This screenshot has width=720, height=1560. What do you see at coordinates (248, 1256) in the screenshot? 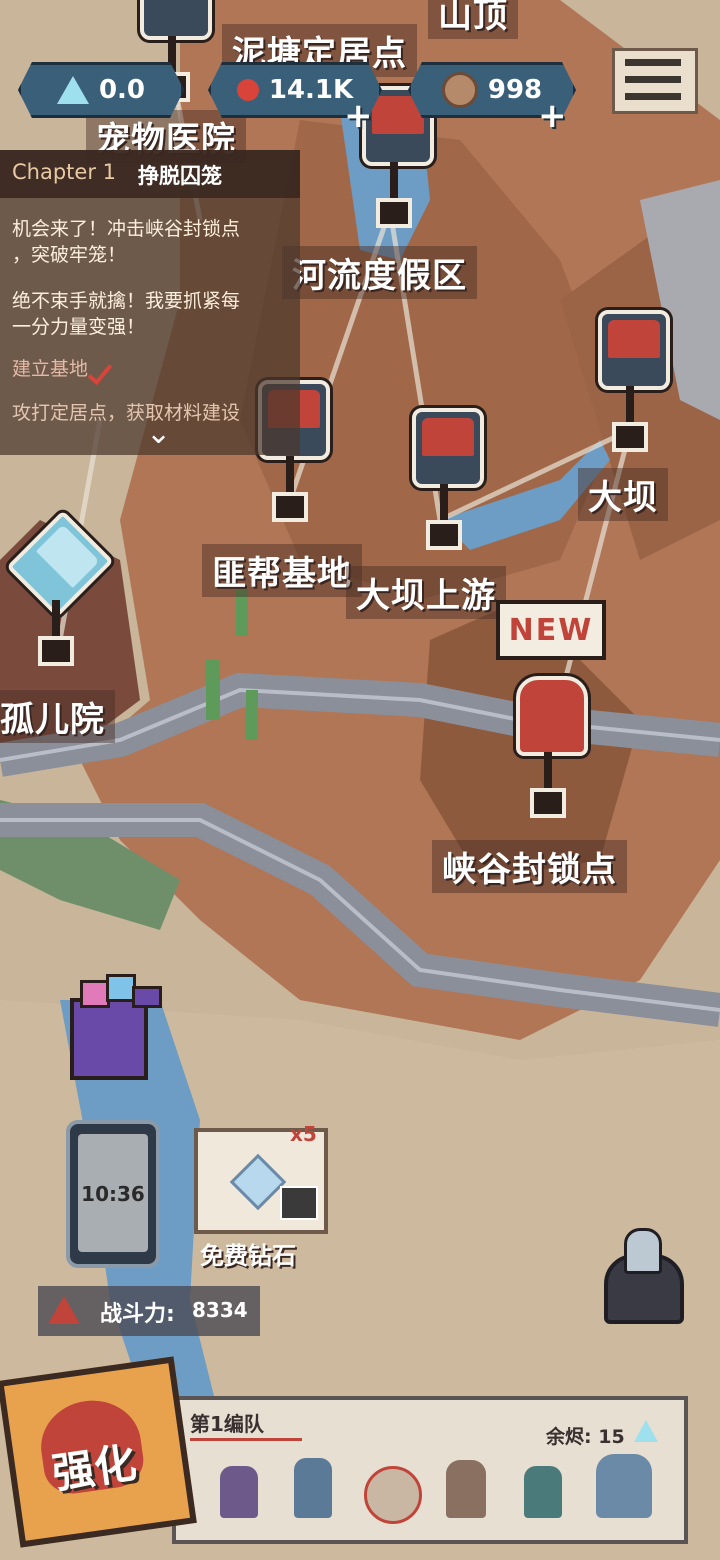
I see `free-gems-label: 免费钻石` at bounding box center [248, 1256].